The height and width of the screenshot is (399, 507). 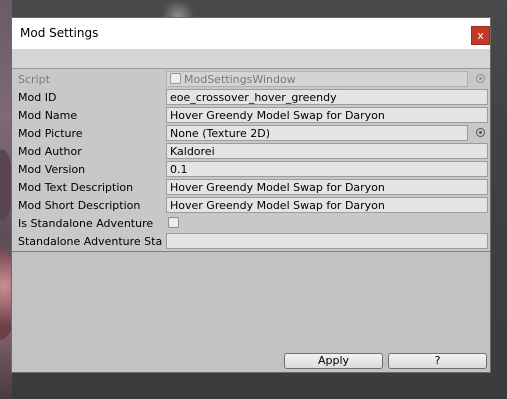 I want to click on standalone-start-label: Standalone Adventure Sta, so click(x=90, y=241).